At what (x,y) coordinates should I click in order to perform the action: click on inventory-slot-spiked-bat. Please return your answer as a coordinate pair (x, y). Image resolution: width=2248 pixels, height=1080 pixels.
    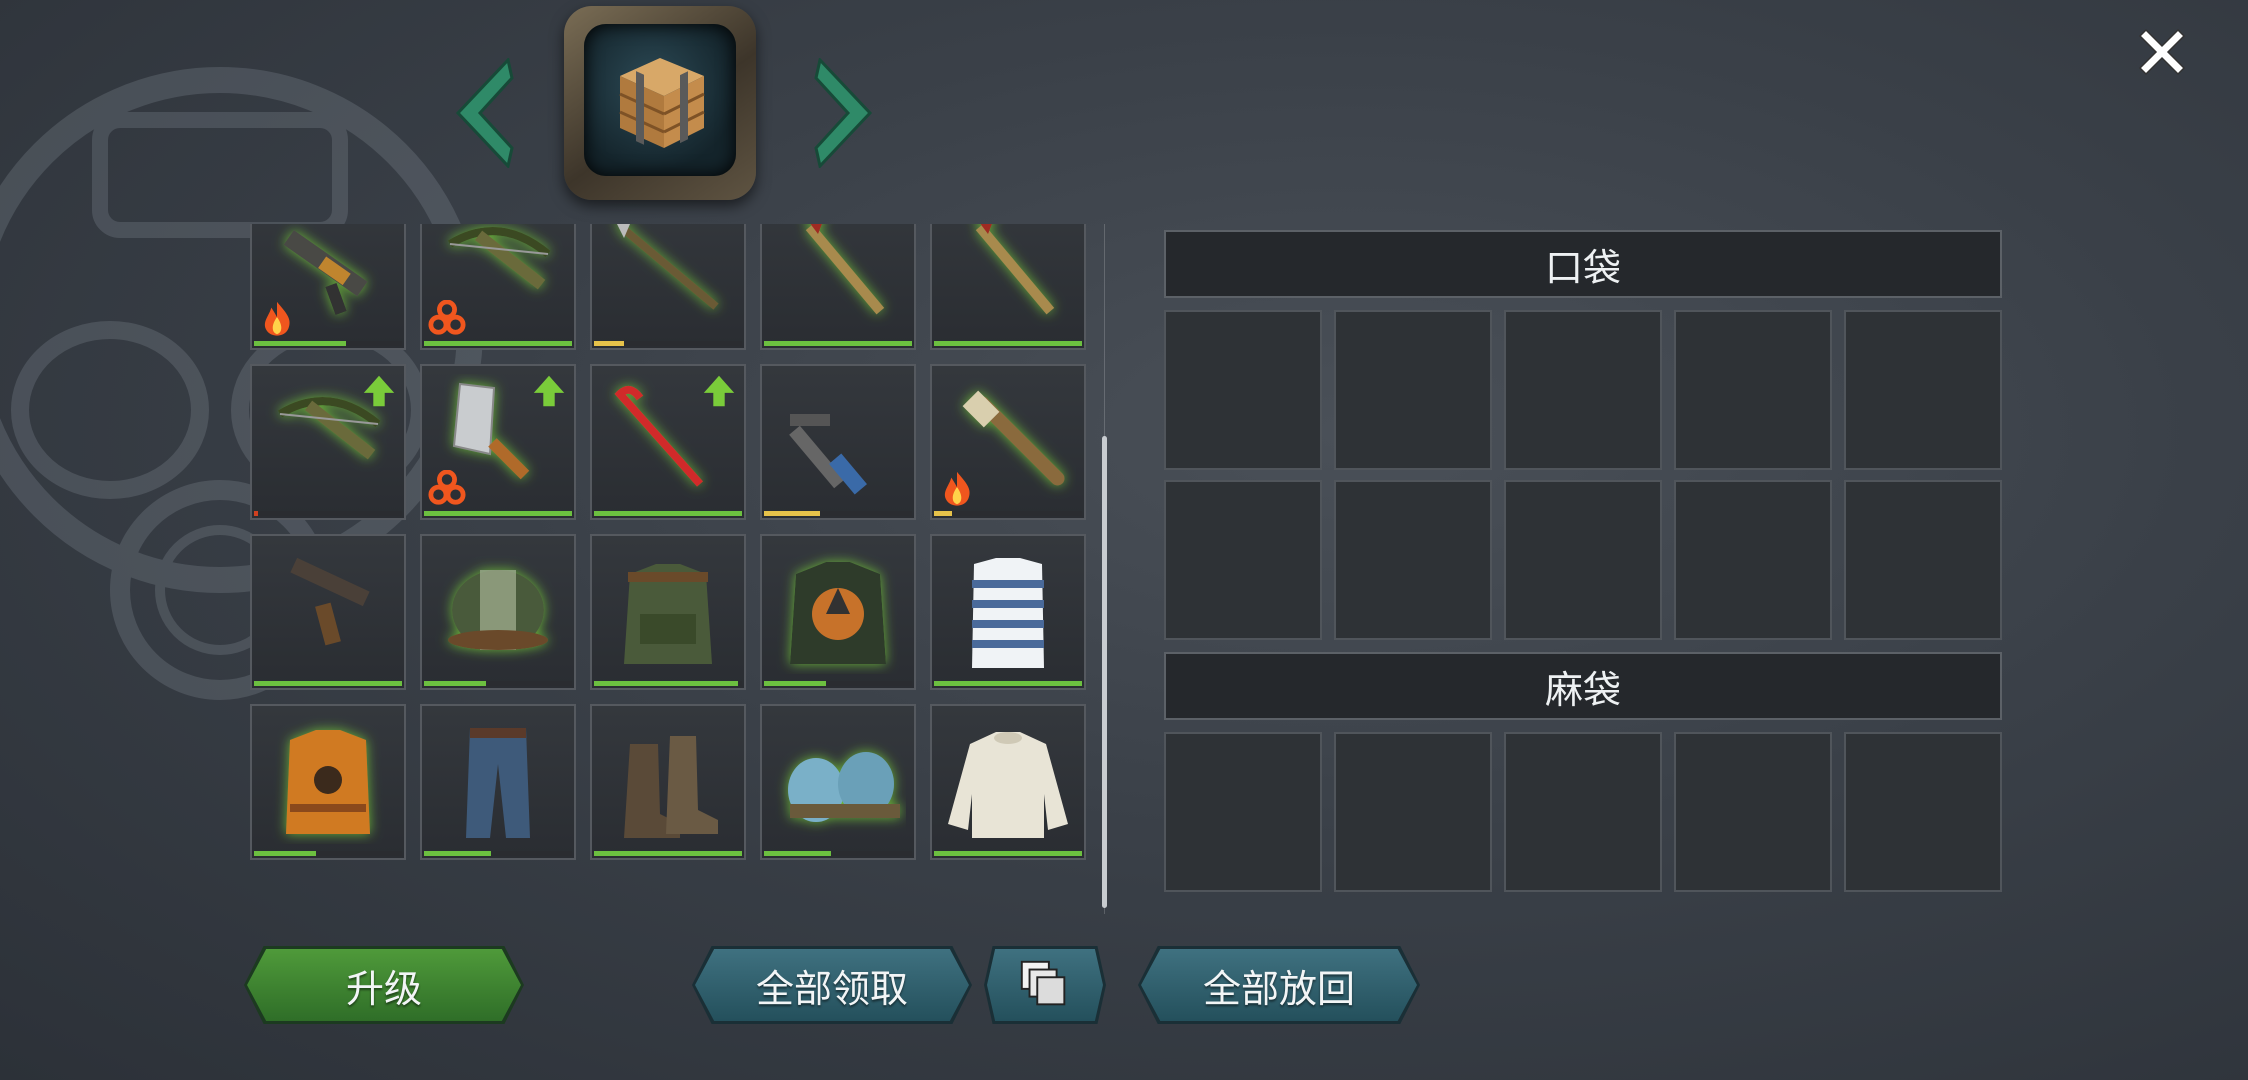
    Looking at the image, I should click on (1008, 442).